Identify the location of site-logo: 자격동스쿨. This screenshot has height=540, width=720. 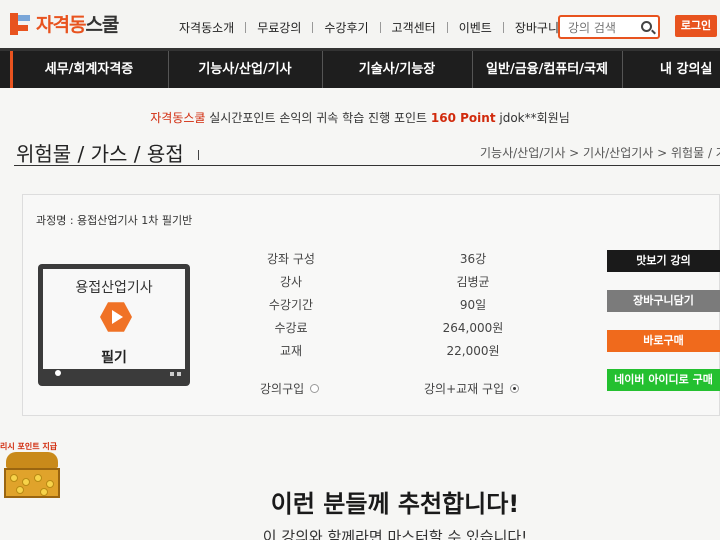
(64, 23).